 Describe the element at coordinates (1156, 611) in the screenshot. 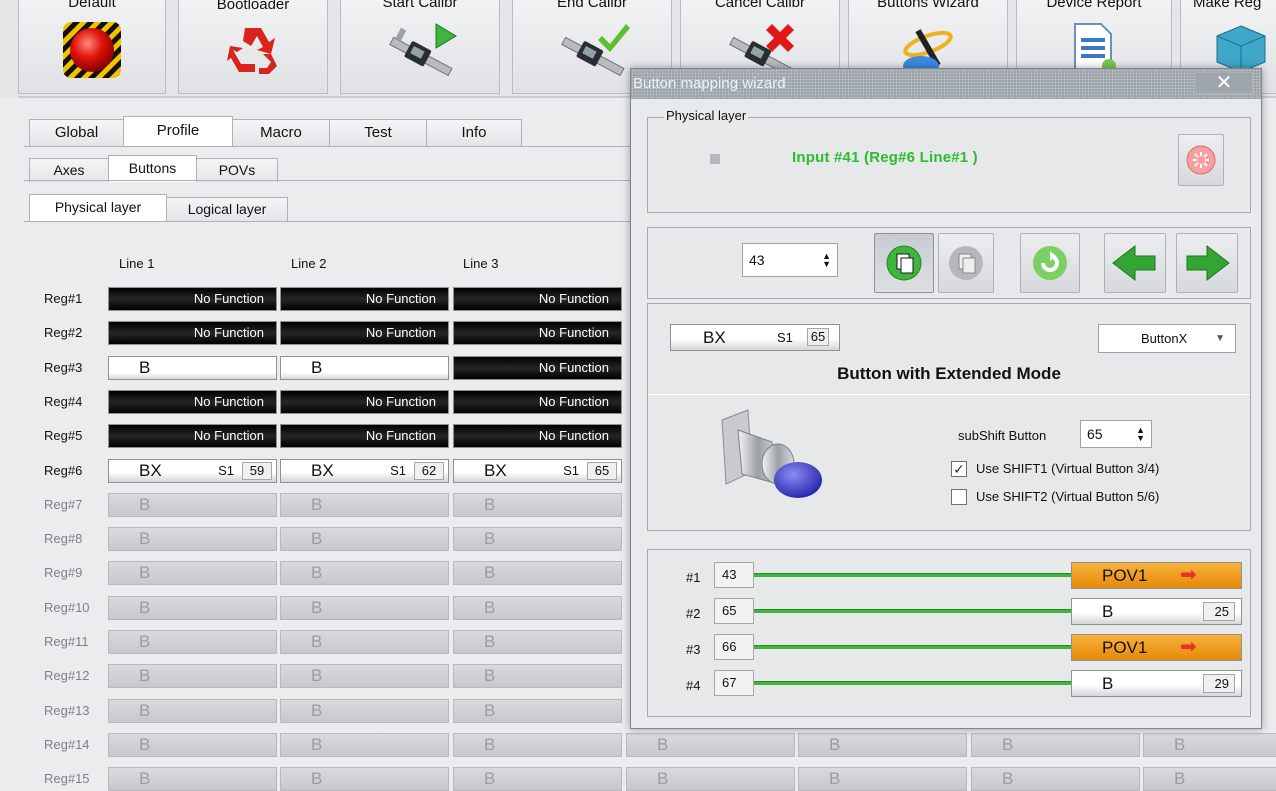

I see `mapping-output: B 25` at that location.